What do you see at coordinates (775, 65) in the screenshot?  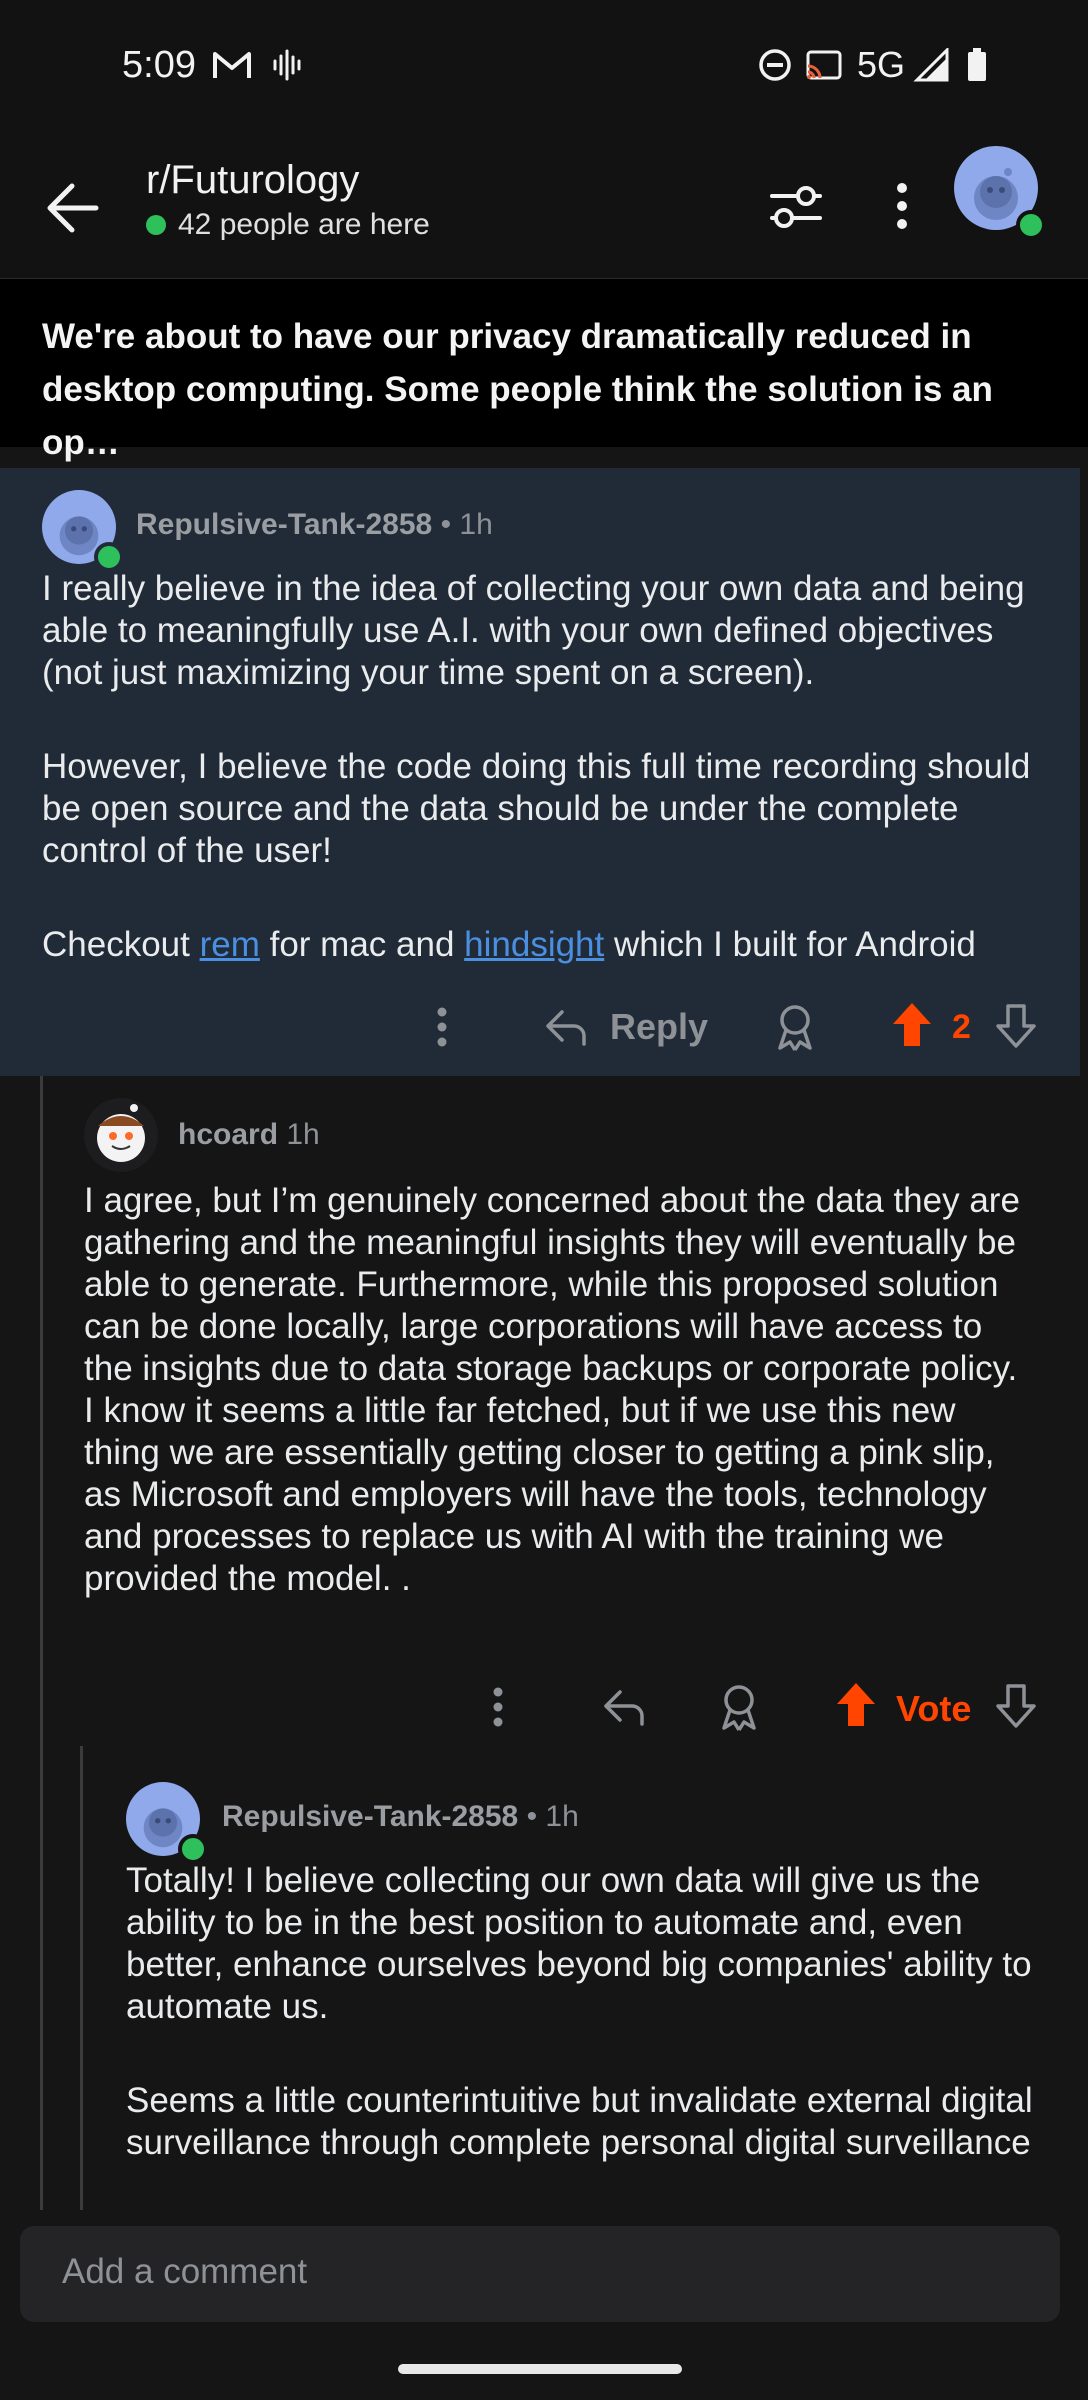 I see `dnd-icon` at bounding box center [775, 65].